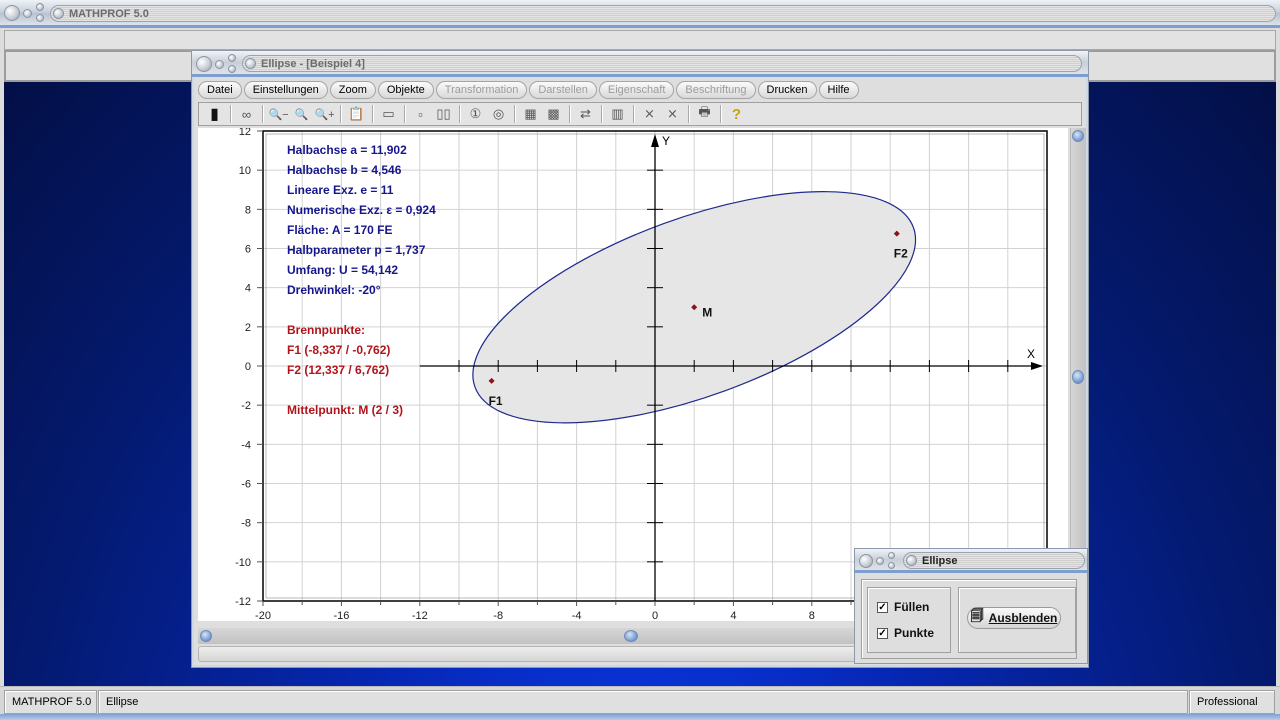 The image size is (1280, 720). I want to click on y-tick-label: -6, so click(246, 485).